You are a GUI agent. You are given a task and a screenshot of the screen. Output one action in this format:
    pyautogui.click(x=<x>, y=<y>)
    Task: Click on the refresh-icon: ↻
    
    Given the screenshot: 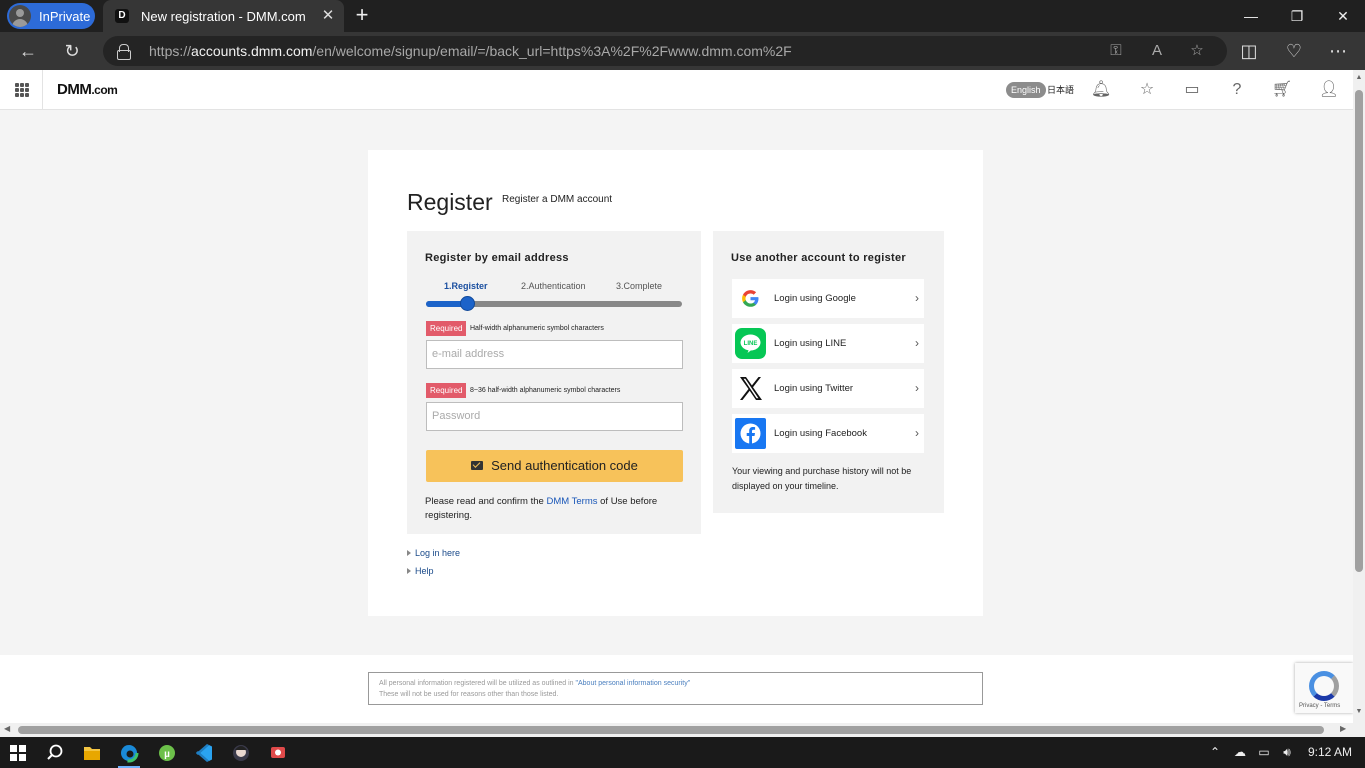 What is the action you would take?
    pyautogui.click(x=72, y=51)
    